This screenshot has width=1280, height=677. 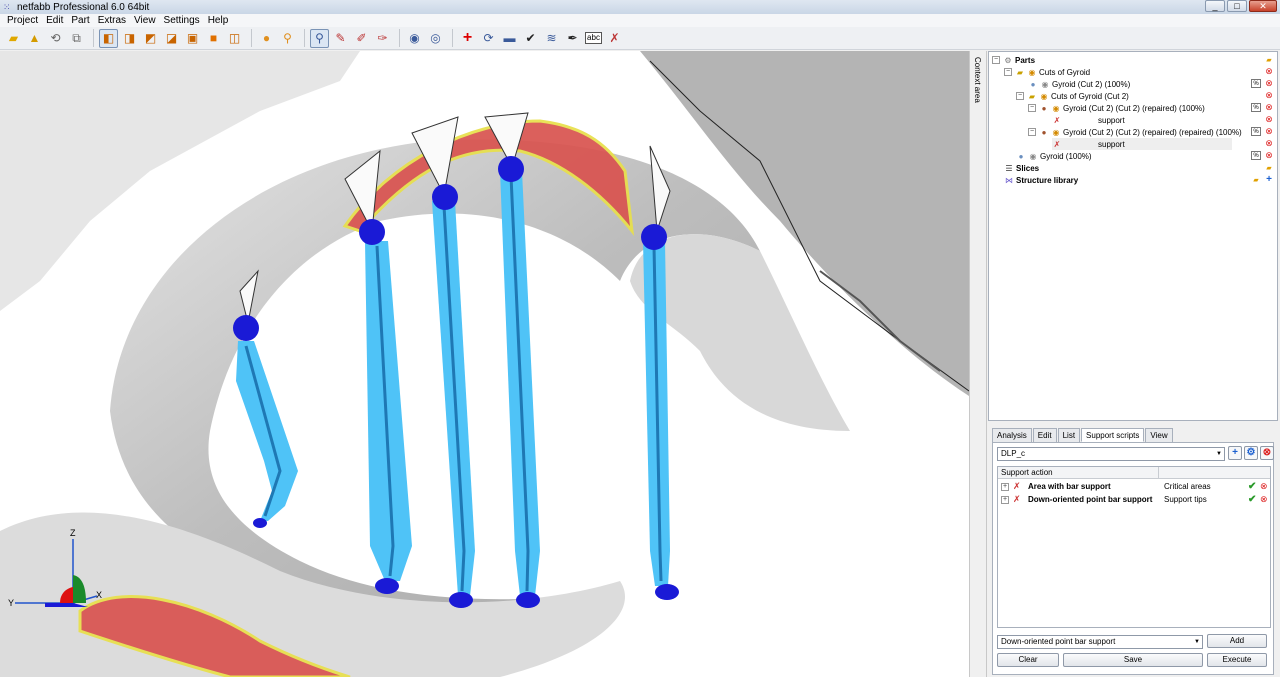 I want to click on view-left-icon: ◩, so click(x=150, y=38).